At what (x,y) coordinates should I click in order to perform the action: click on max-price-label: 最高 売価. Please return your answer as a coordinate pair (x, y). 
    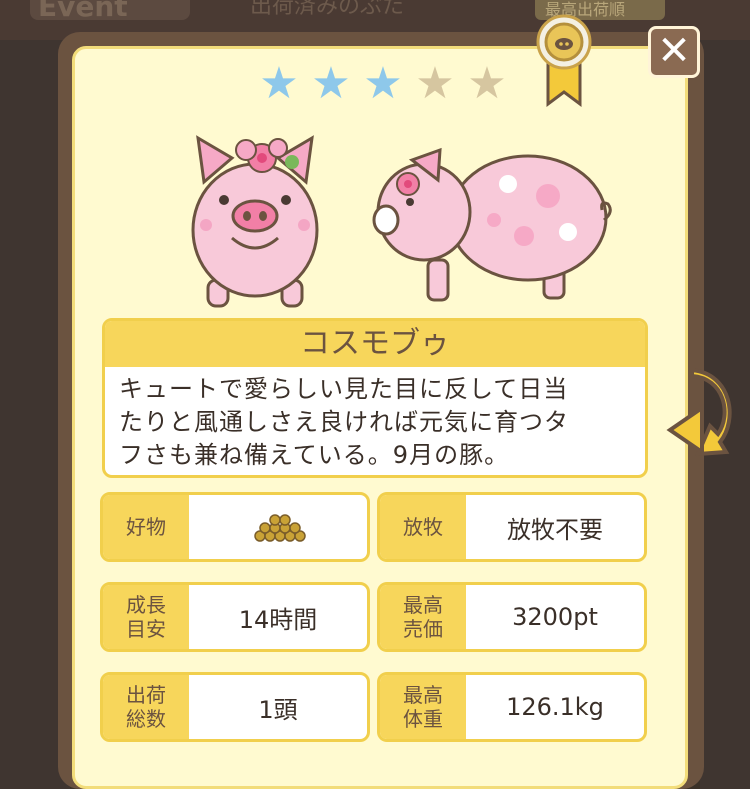
    Looking at the image, I should click on (423, 617).